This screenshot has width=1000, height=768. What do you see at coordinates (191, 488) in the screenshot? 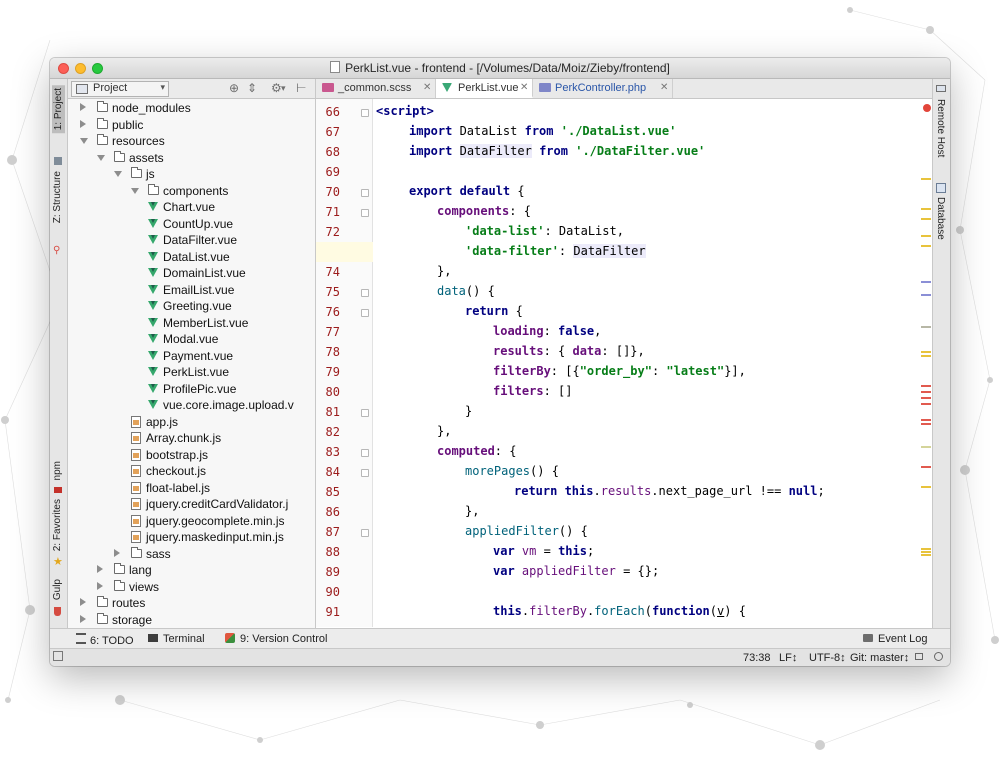
I see `tree-item-float-label-js: float-label.js` at bounding box center [191, 488].